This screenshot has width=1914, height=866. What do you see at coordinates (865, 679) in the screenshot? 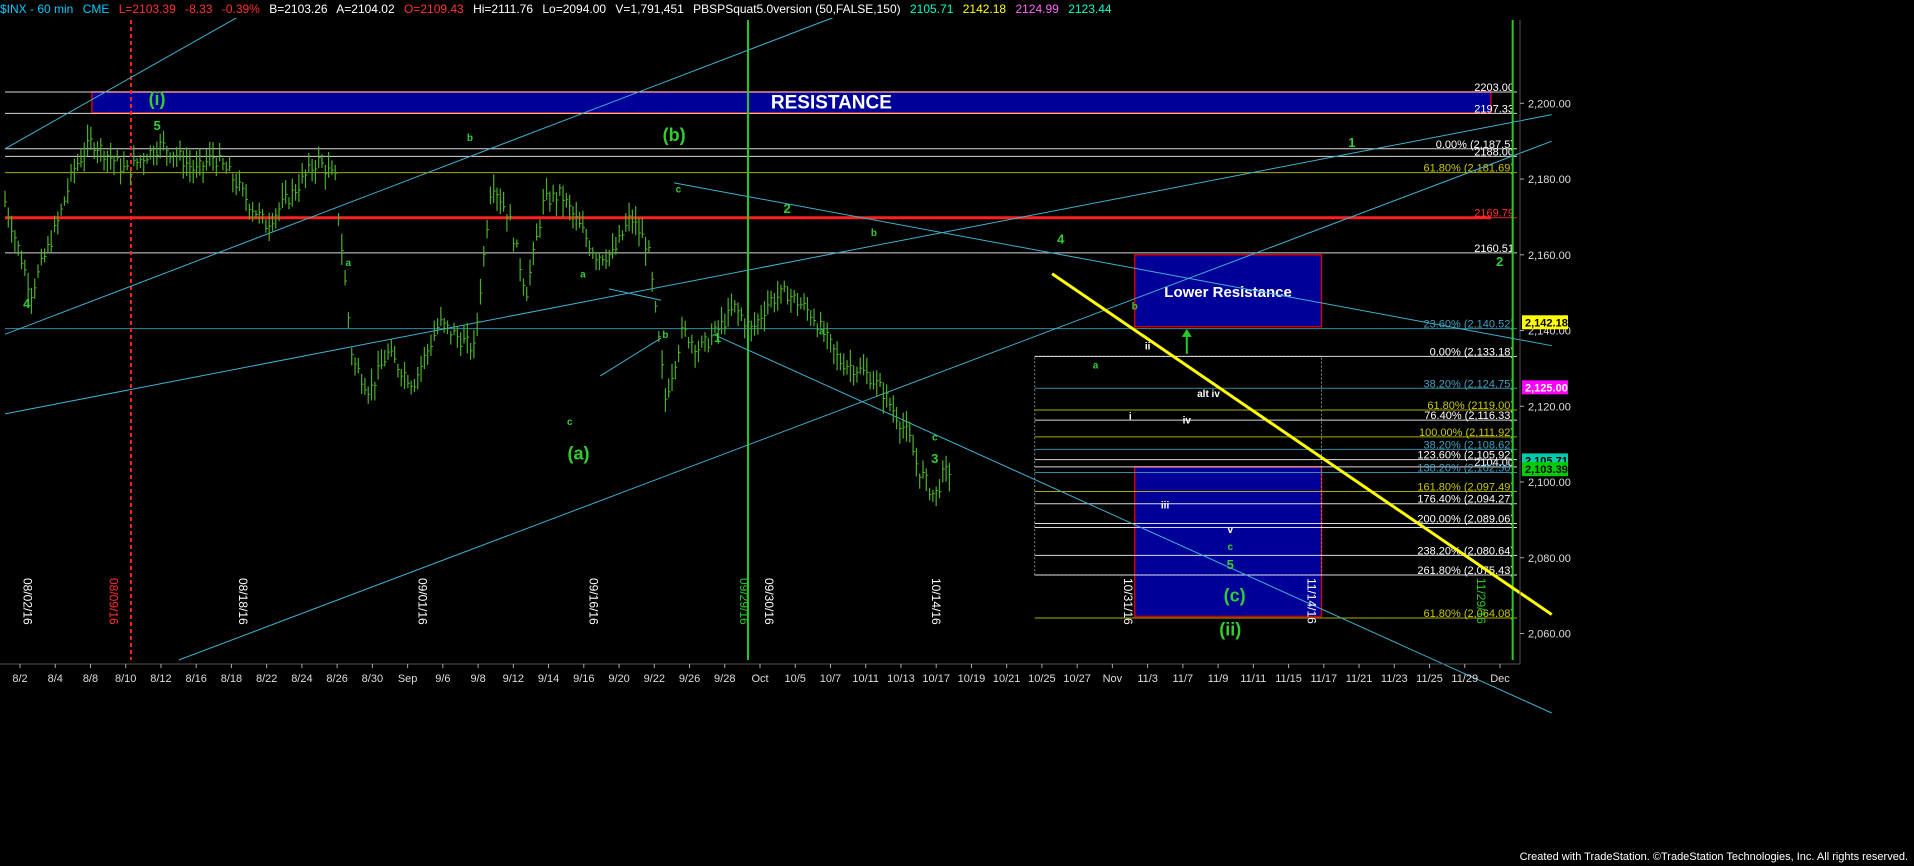
I see `x-tick-label-24: 10/11` at bounding box center [865, 679].